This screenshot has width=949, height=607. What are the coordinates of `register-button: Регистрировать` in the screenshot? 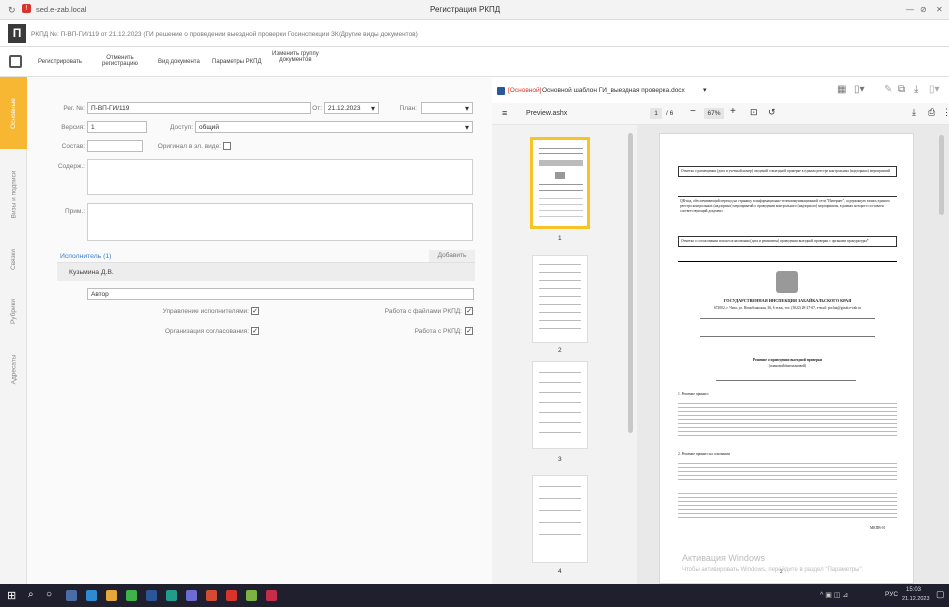 It's located at (60, 62).